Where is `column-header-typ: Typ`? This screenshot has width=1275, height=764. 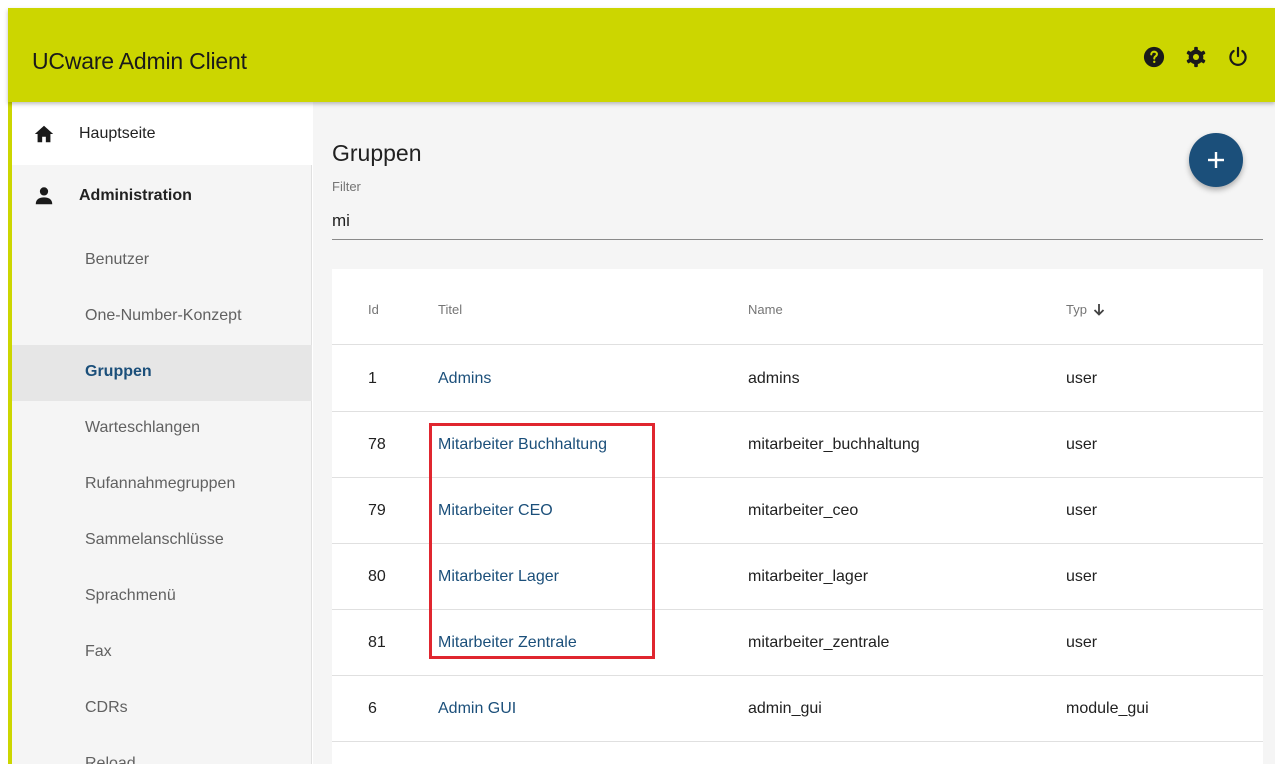 column-header-typ: Typ is located at coordinates (1085, 309).